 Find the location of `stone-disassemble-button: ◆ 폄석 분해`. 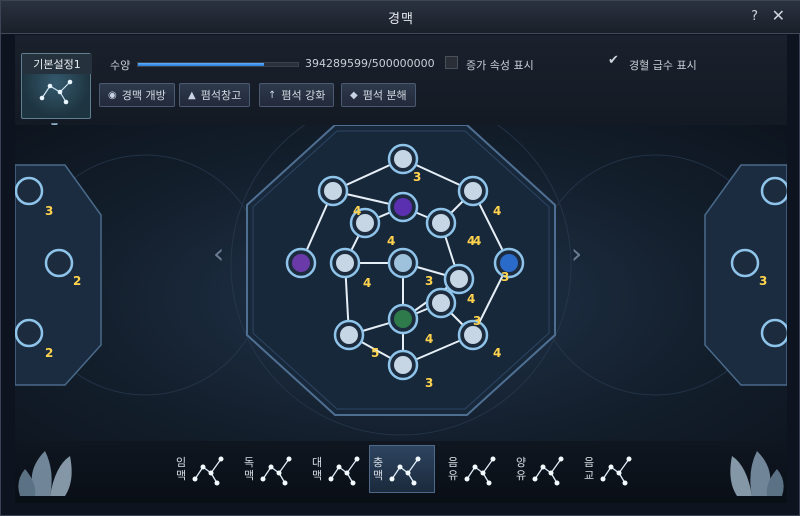

stone-disassemble-button: ◆ 폄석 분해 is located at coordinates (378, 95).